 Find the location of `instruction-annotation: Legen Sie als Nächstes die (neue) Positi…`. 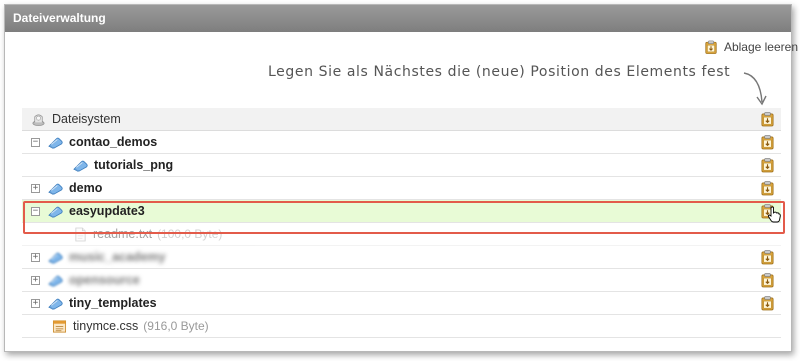

instruction-annotation: Legen Sie als Nächstes die (neue) Positi… is located at coordinates (499, 72).